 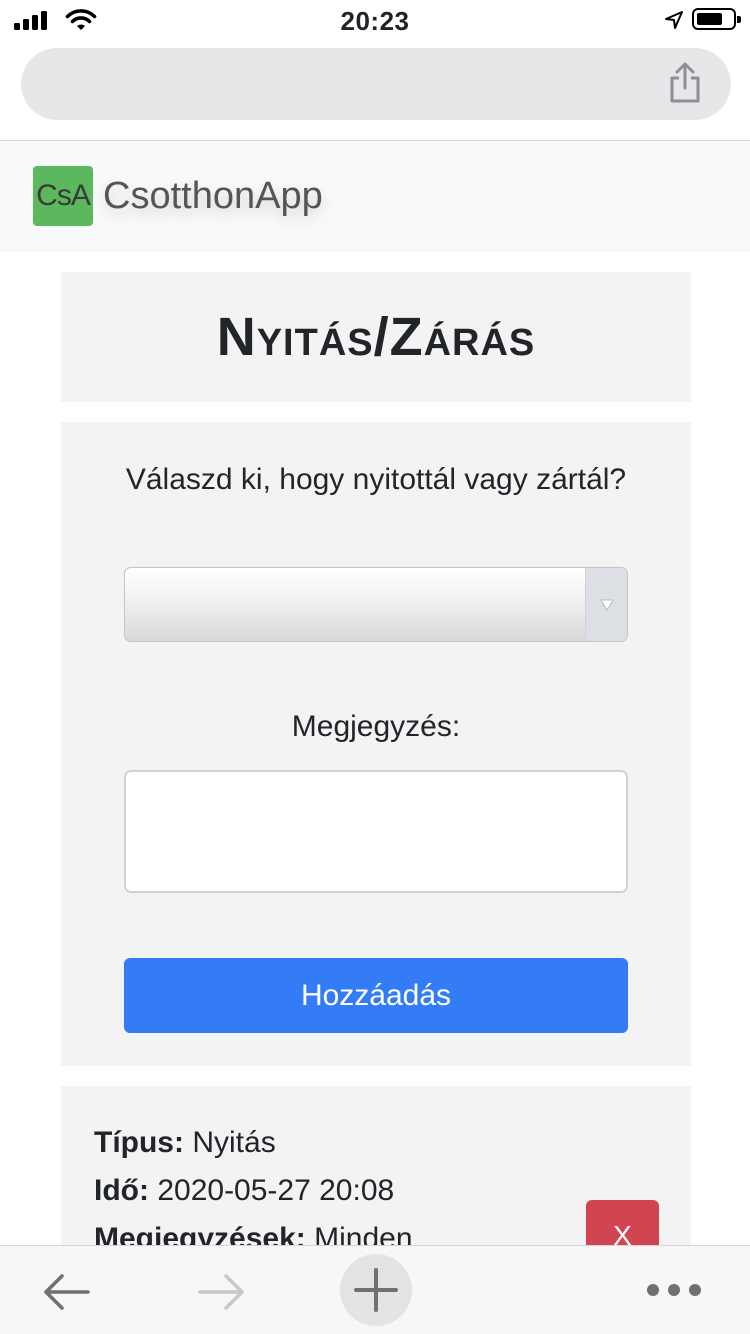 I want to click on entry-time: Idő: 2020-05-27 20:08, so click(x=244, y=1191).